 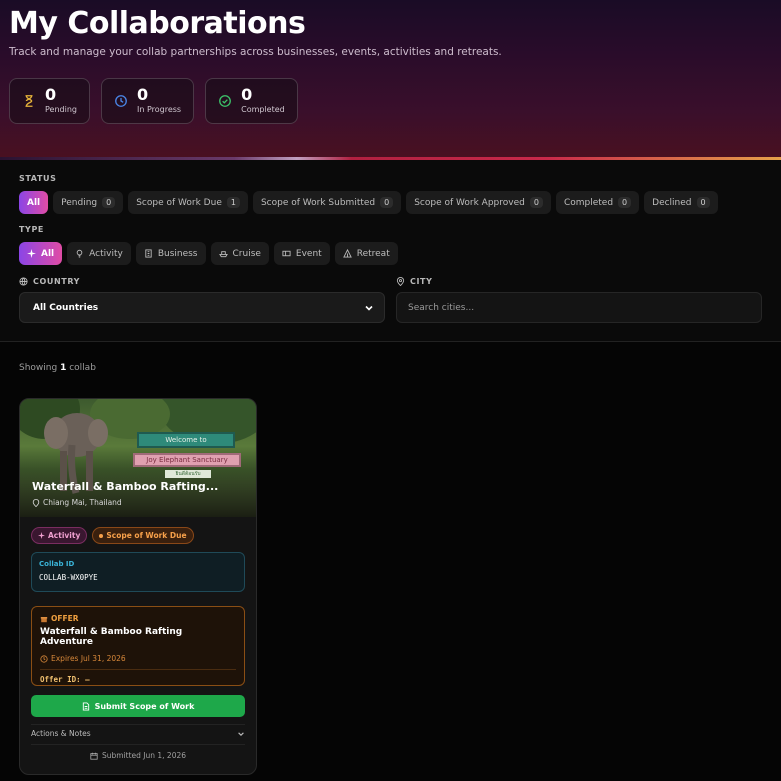 What do you see at coordinates (421, 281) in the screenshot?
I see `city-label: CITY` at bounding box center [421, 281].